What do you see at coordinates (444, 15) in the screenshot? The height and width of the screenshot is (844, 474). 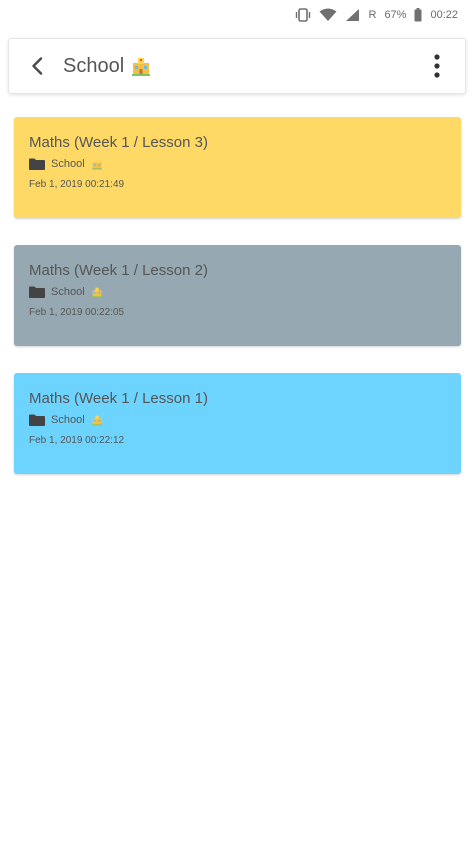 I see `status-time: 00:22` at bounding box center [444, 15].